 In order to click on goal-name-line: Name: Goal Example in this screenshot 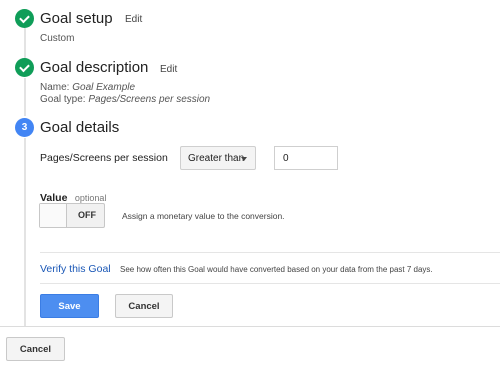, I will do `click(87, 87)`.